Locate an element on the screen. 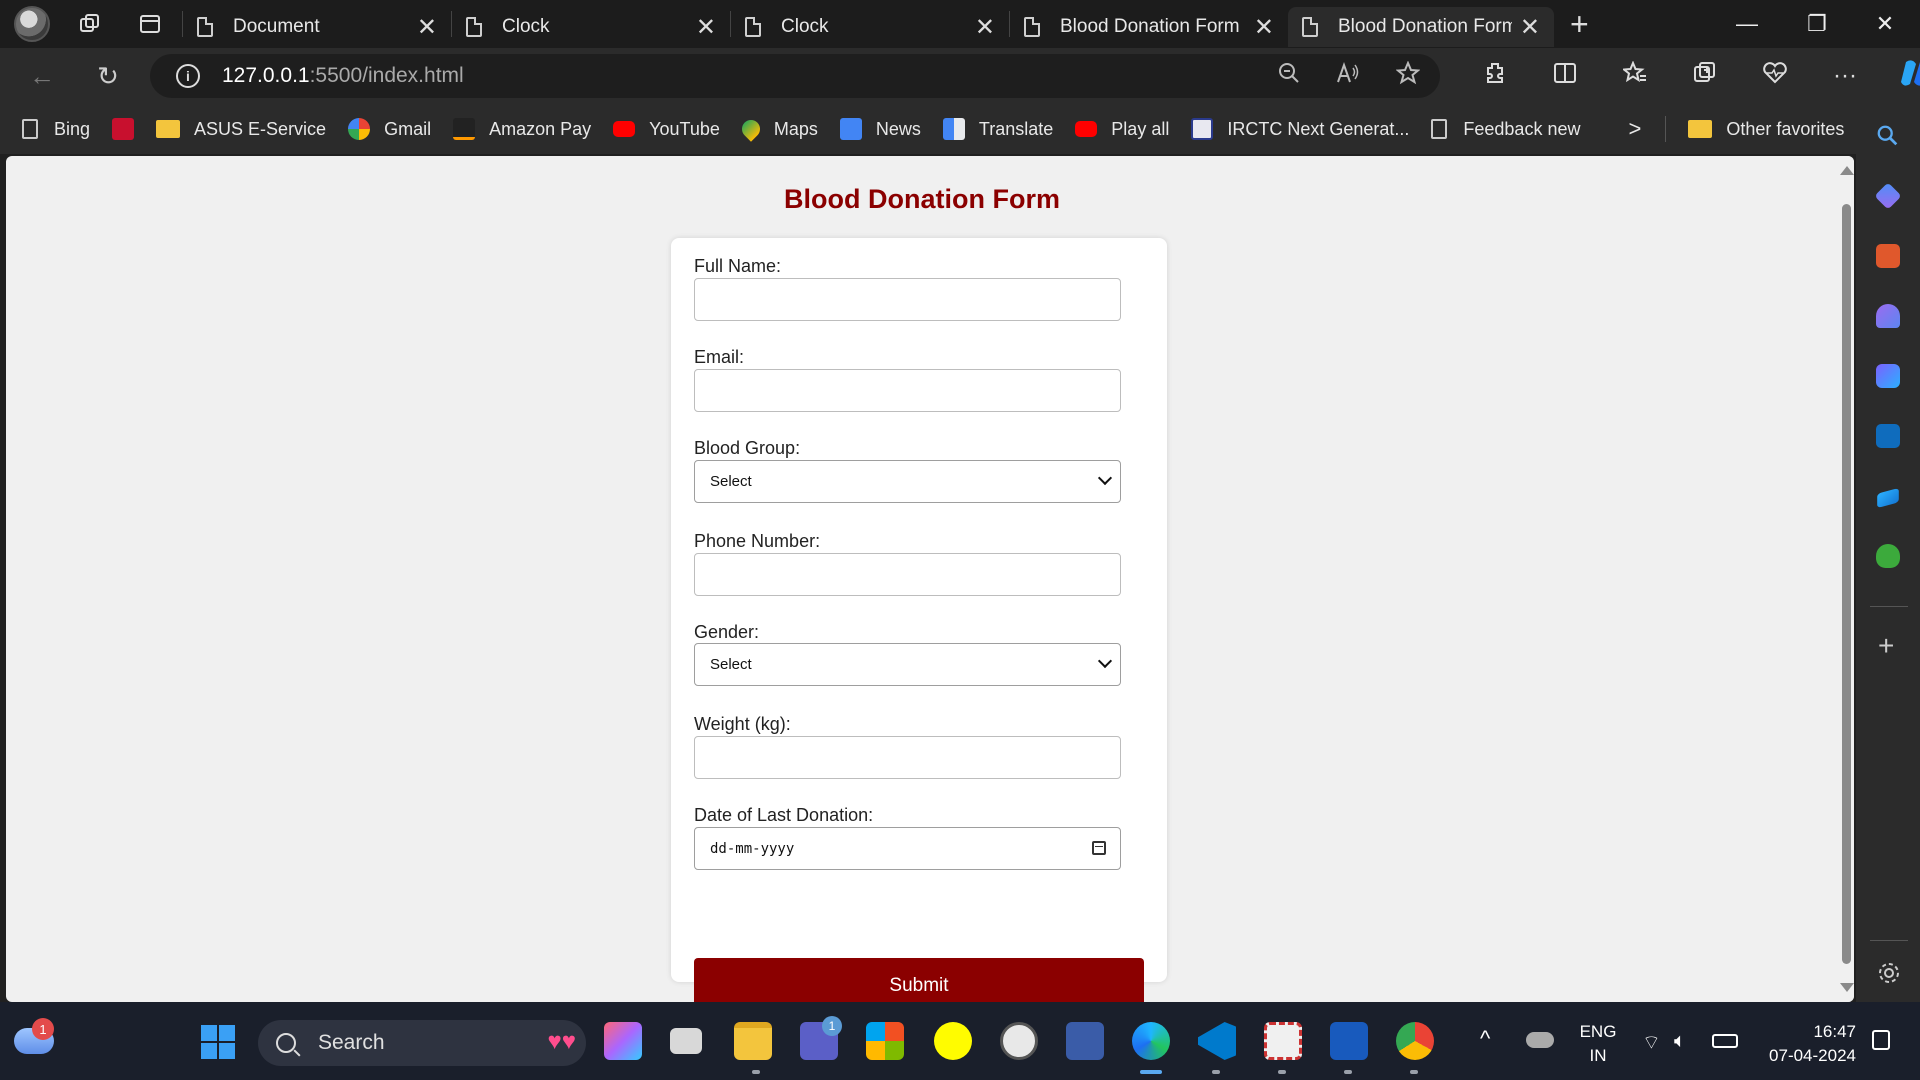  tab-document: Document ✕ is located at coordinates (317, 27).